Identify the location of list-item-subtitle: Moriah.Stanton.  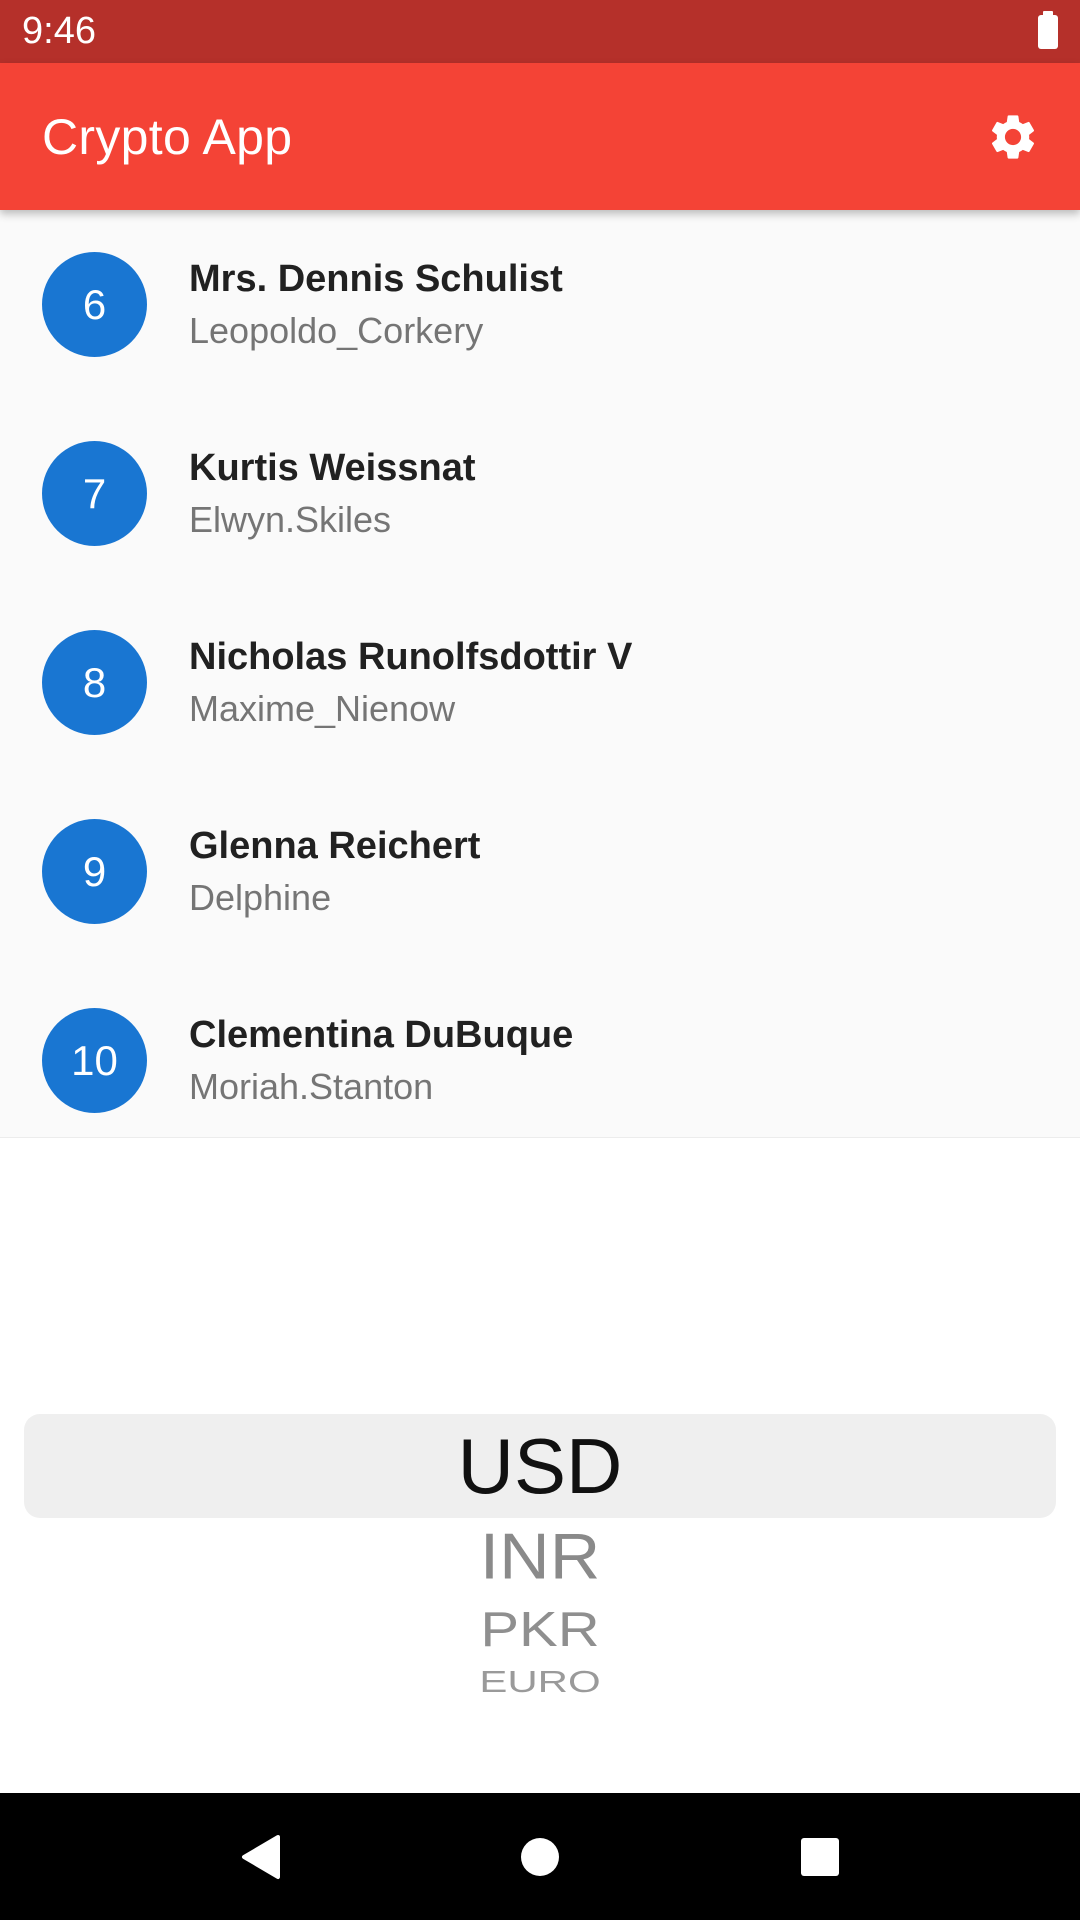
(311, 1086).